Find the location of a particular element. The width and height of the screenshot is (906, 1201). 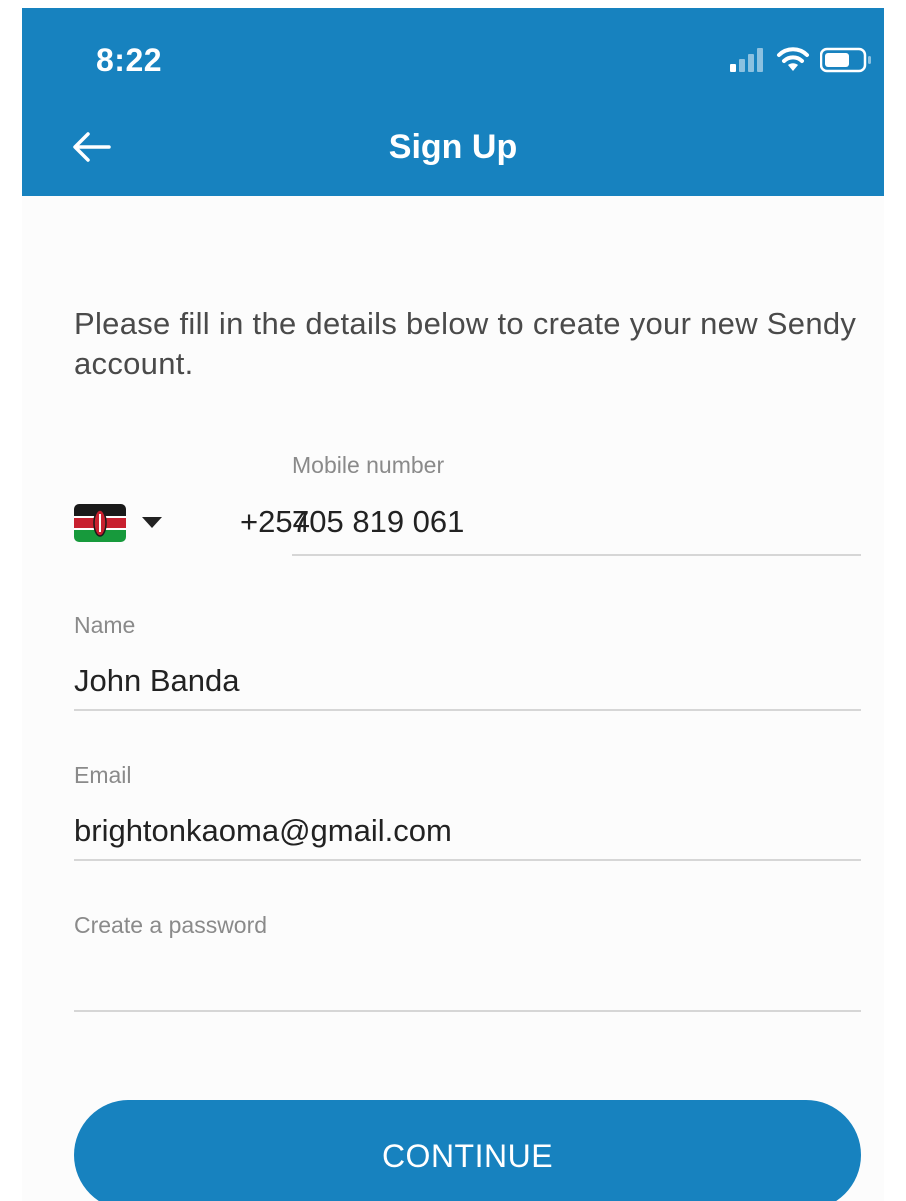

mobile-number-input: 705 819 061 is located at coordinates (378, 522).